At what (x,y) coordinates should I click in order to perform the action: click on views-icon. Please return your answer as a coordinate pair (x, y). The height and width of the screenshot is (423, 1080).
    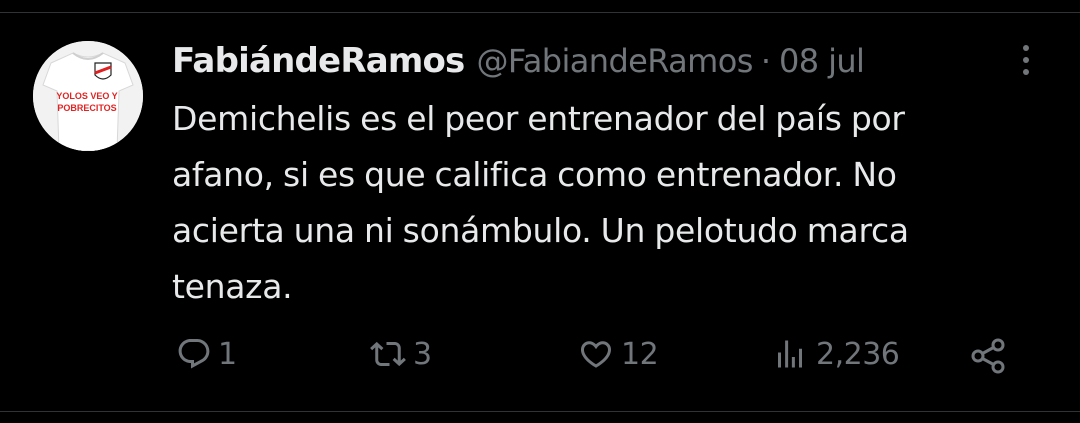
    Looking at the image, I should click on (790, 354).